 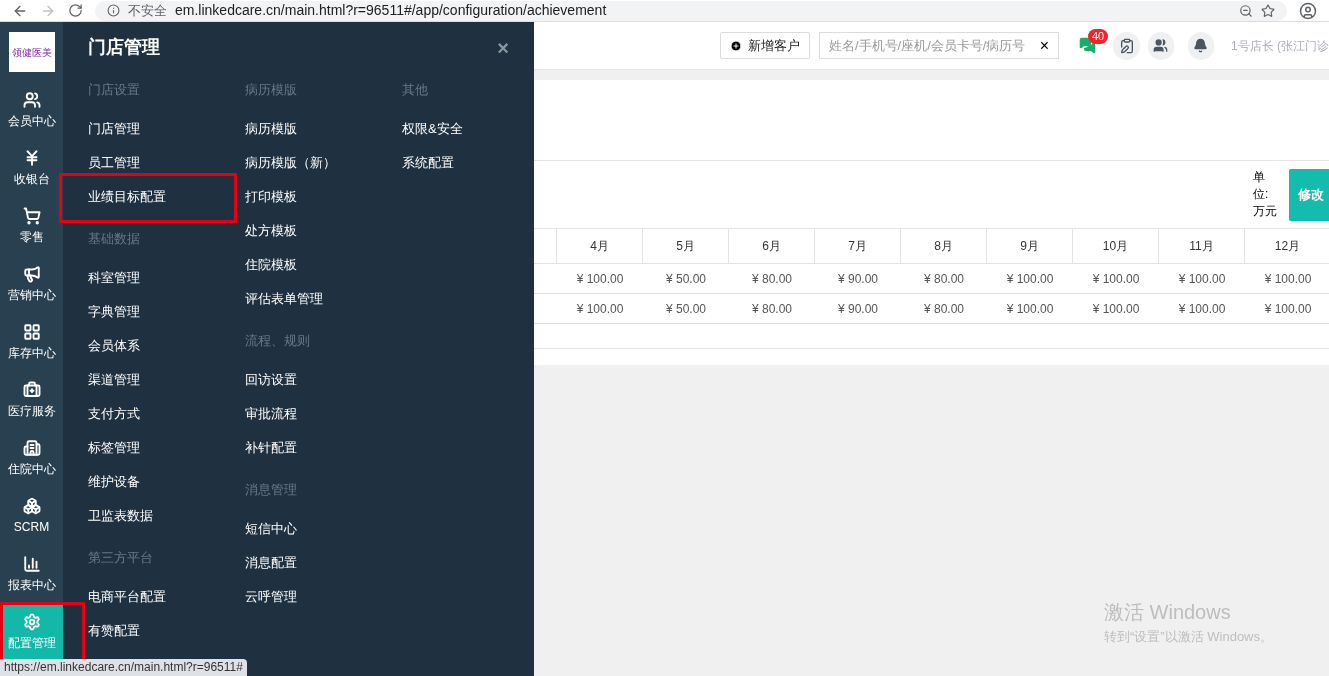 I want to click on menu-item: 科室管理, so click(x=114, y=278).